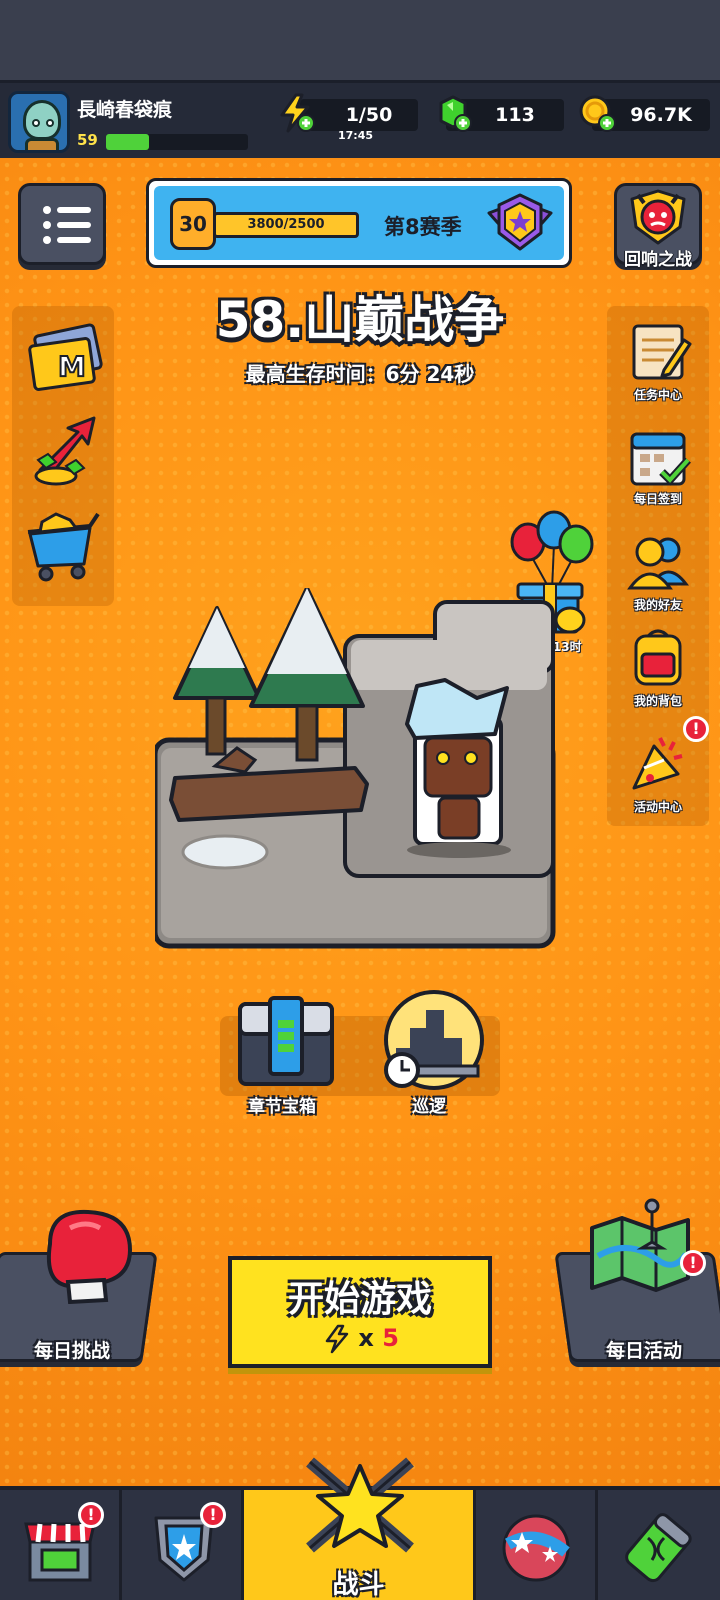 This screenshot has width=720, height=1600. I want to click on menu-button, so click(62, 224).